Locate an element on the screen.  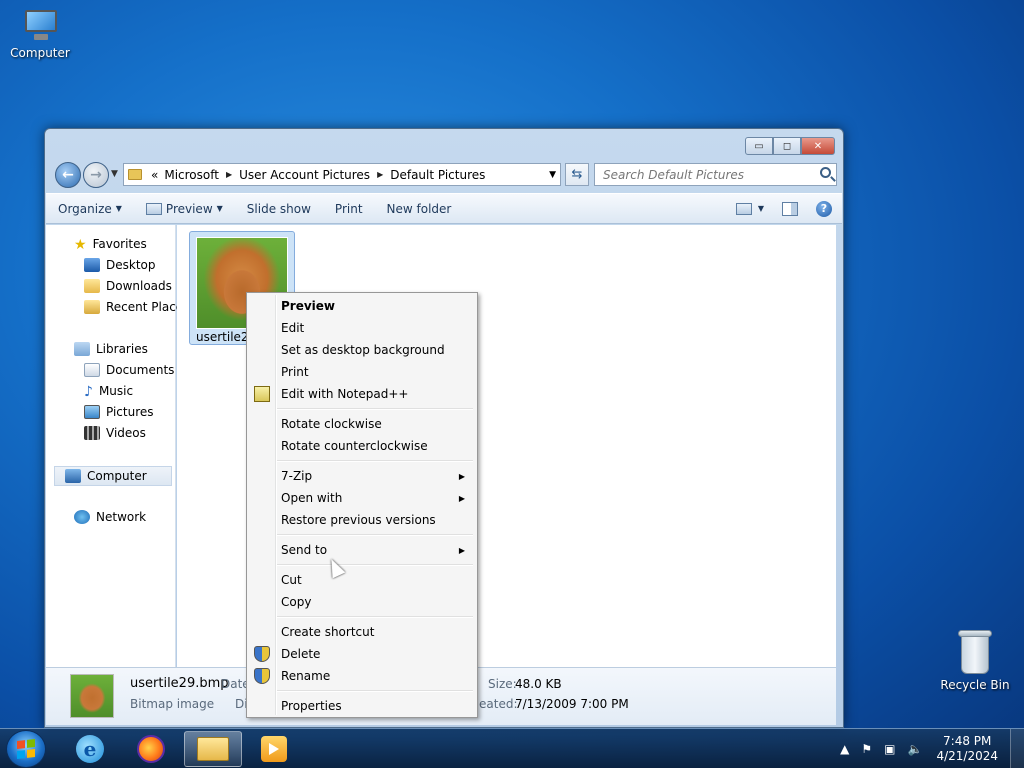
taskbar: e ▲ ⚑ ▣ 🔈 7:48 PM 4/21/2024 is located at coordinates (512, 748).